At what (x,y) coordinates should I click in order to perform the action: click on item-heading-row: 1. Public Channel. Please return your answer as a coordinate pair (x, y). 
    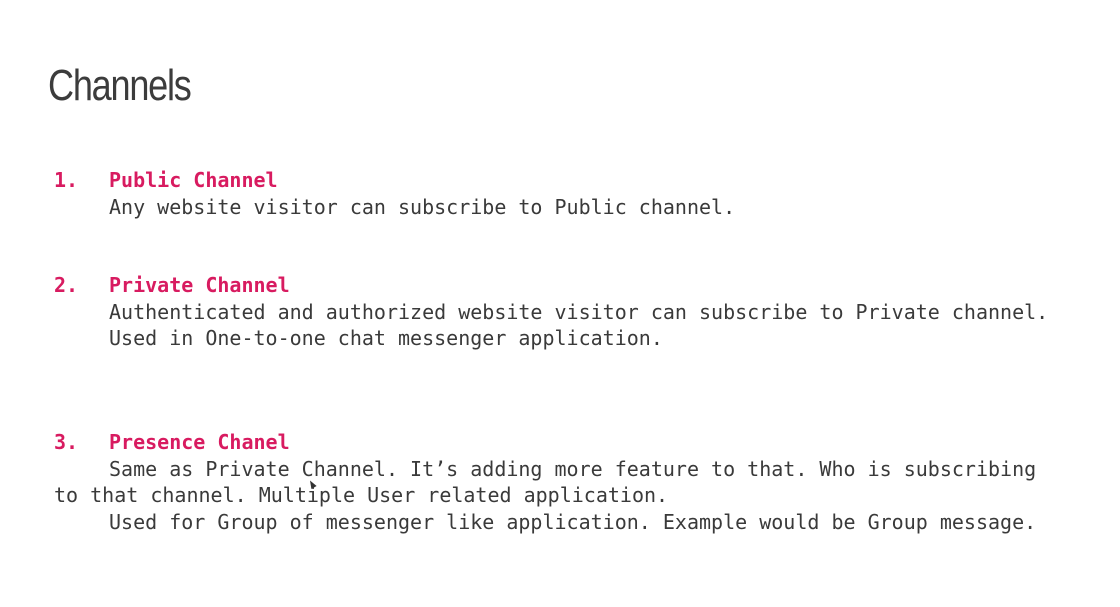
    Looking at the image, I should click on (559, 180).